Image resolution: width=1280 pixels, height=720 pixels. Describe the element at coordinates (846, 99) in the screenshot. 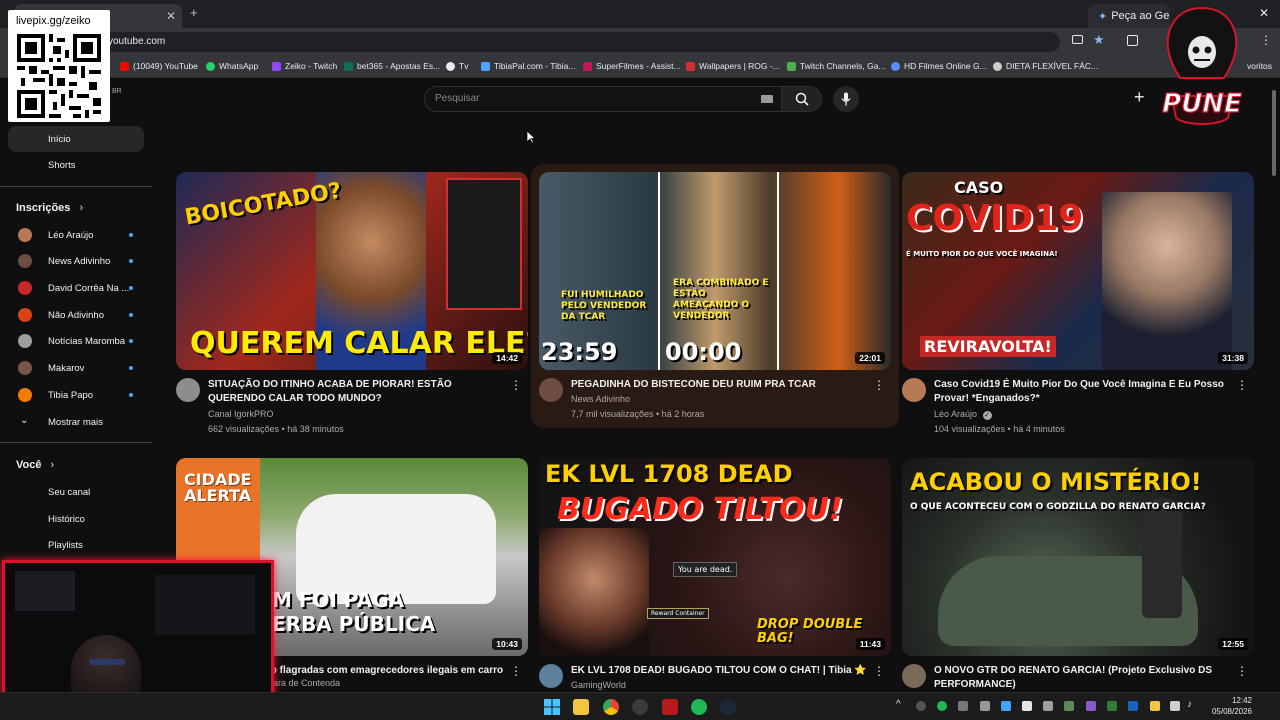

I see `voice-search-button` at that location.